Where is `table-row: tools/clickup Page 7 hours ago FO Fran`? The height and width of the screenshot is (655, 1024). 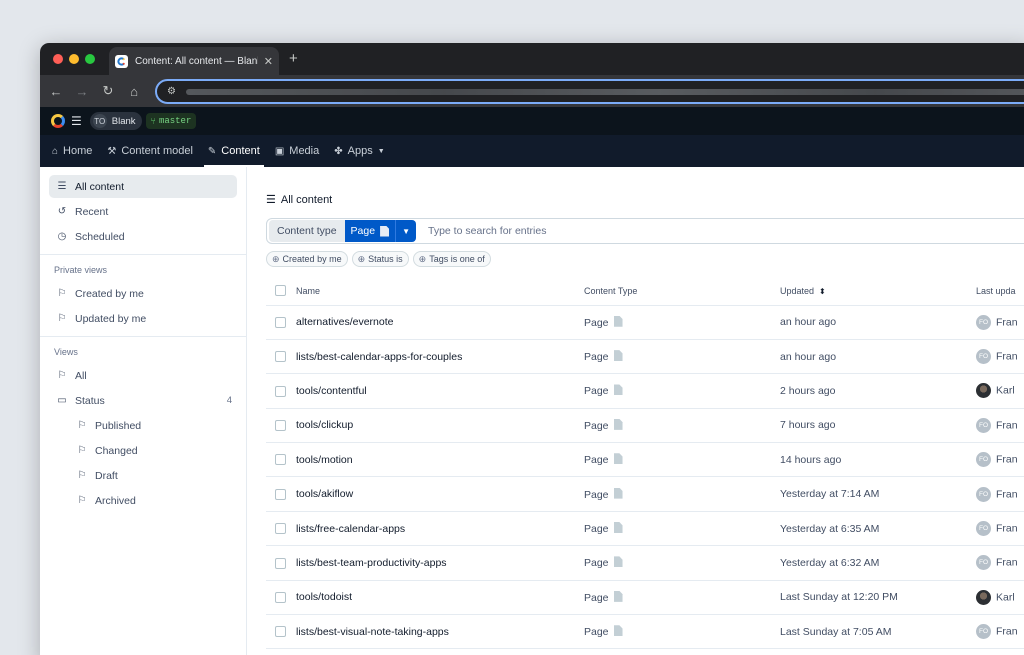
table-row: tools/clickup Page 7 hours ago FO Fran is located at coordinates (645, 426).